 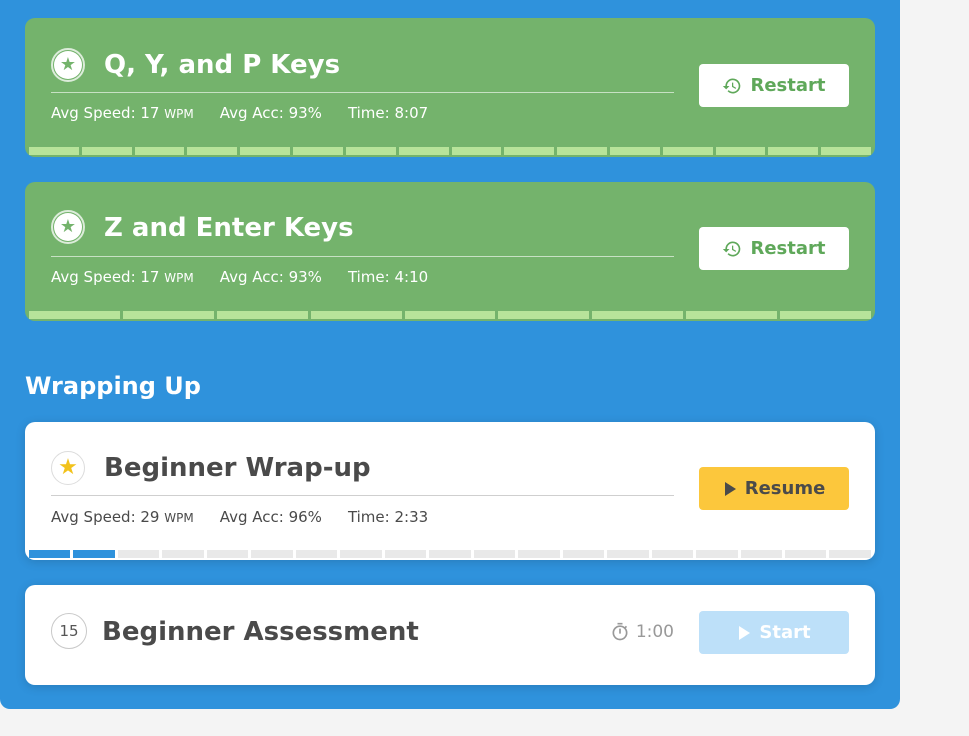 I want to click on lesson-title: Beginner Wrap-up, so click(x=237, y=468).